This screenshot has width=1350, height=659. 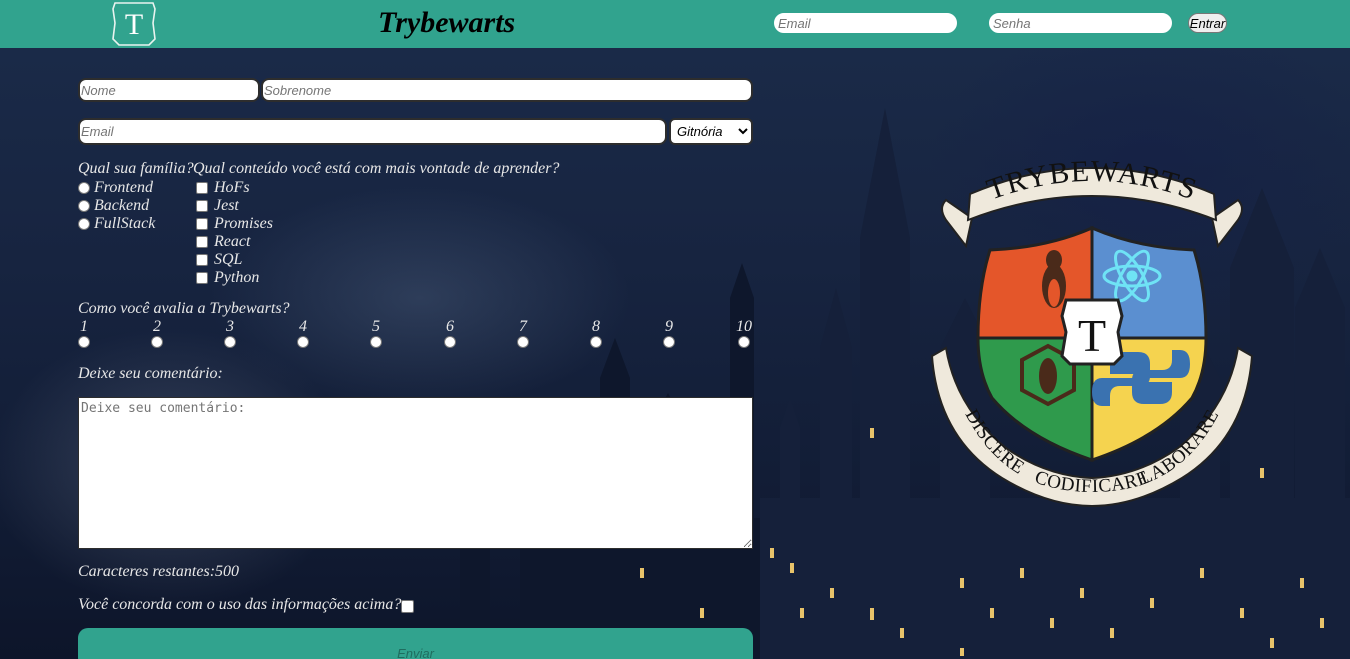 I want to click on family-option-label: Frontend, so click(x=123, y=187).